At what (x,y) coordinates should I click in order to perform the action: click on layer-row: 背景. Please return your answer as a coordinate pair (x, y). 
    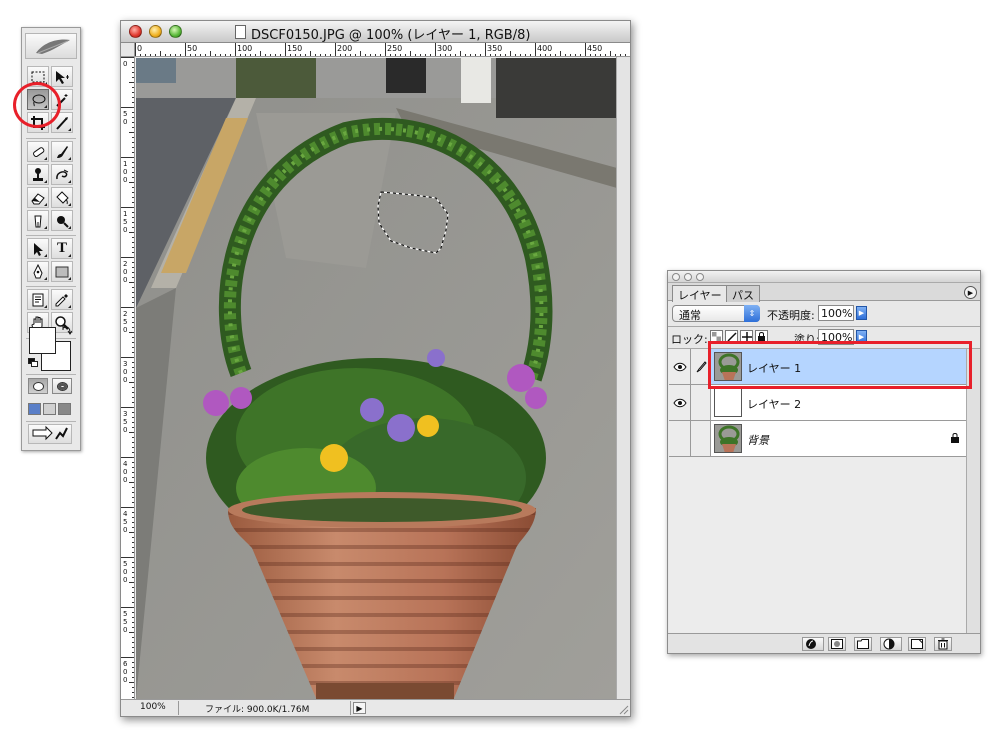
    Looking at the image, I should click on (817, 439).